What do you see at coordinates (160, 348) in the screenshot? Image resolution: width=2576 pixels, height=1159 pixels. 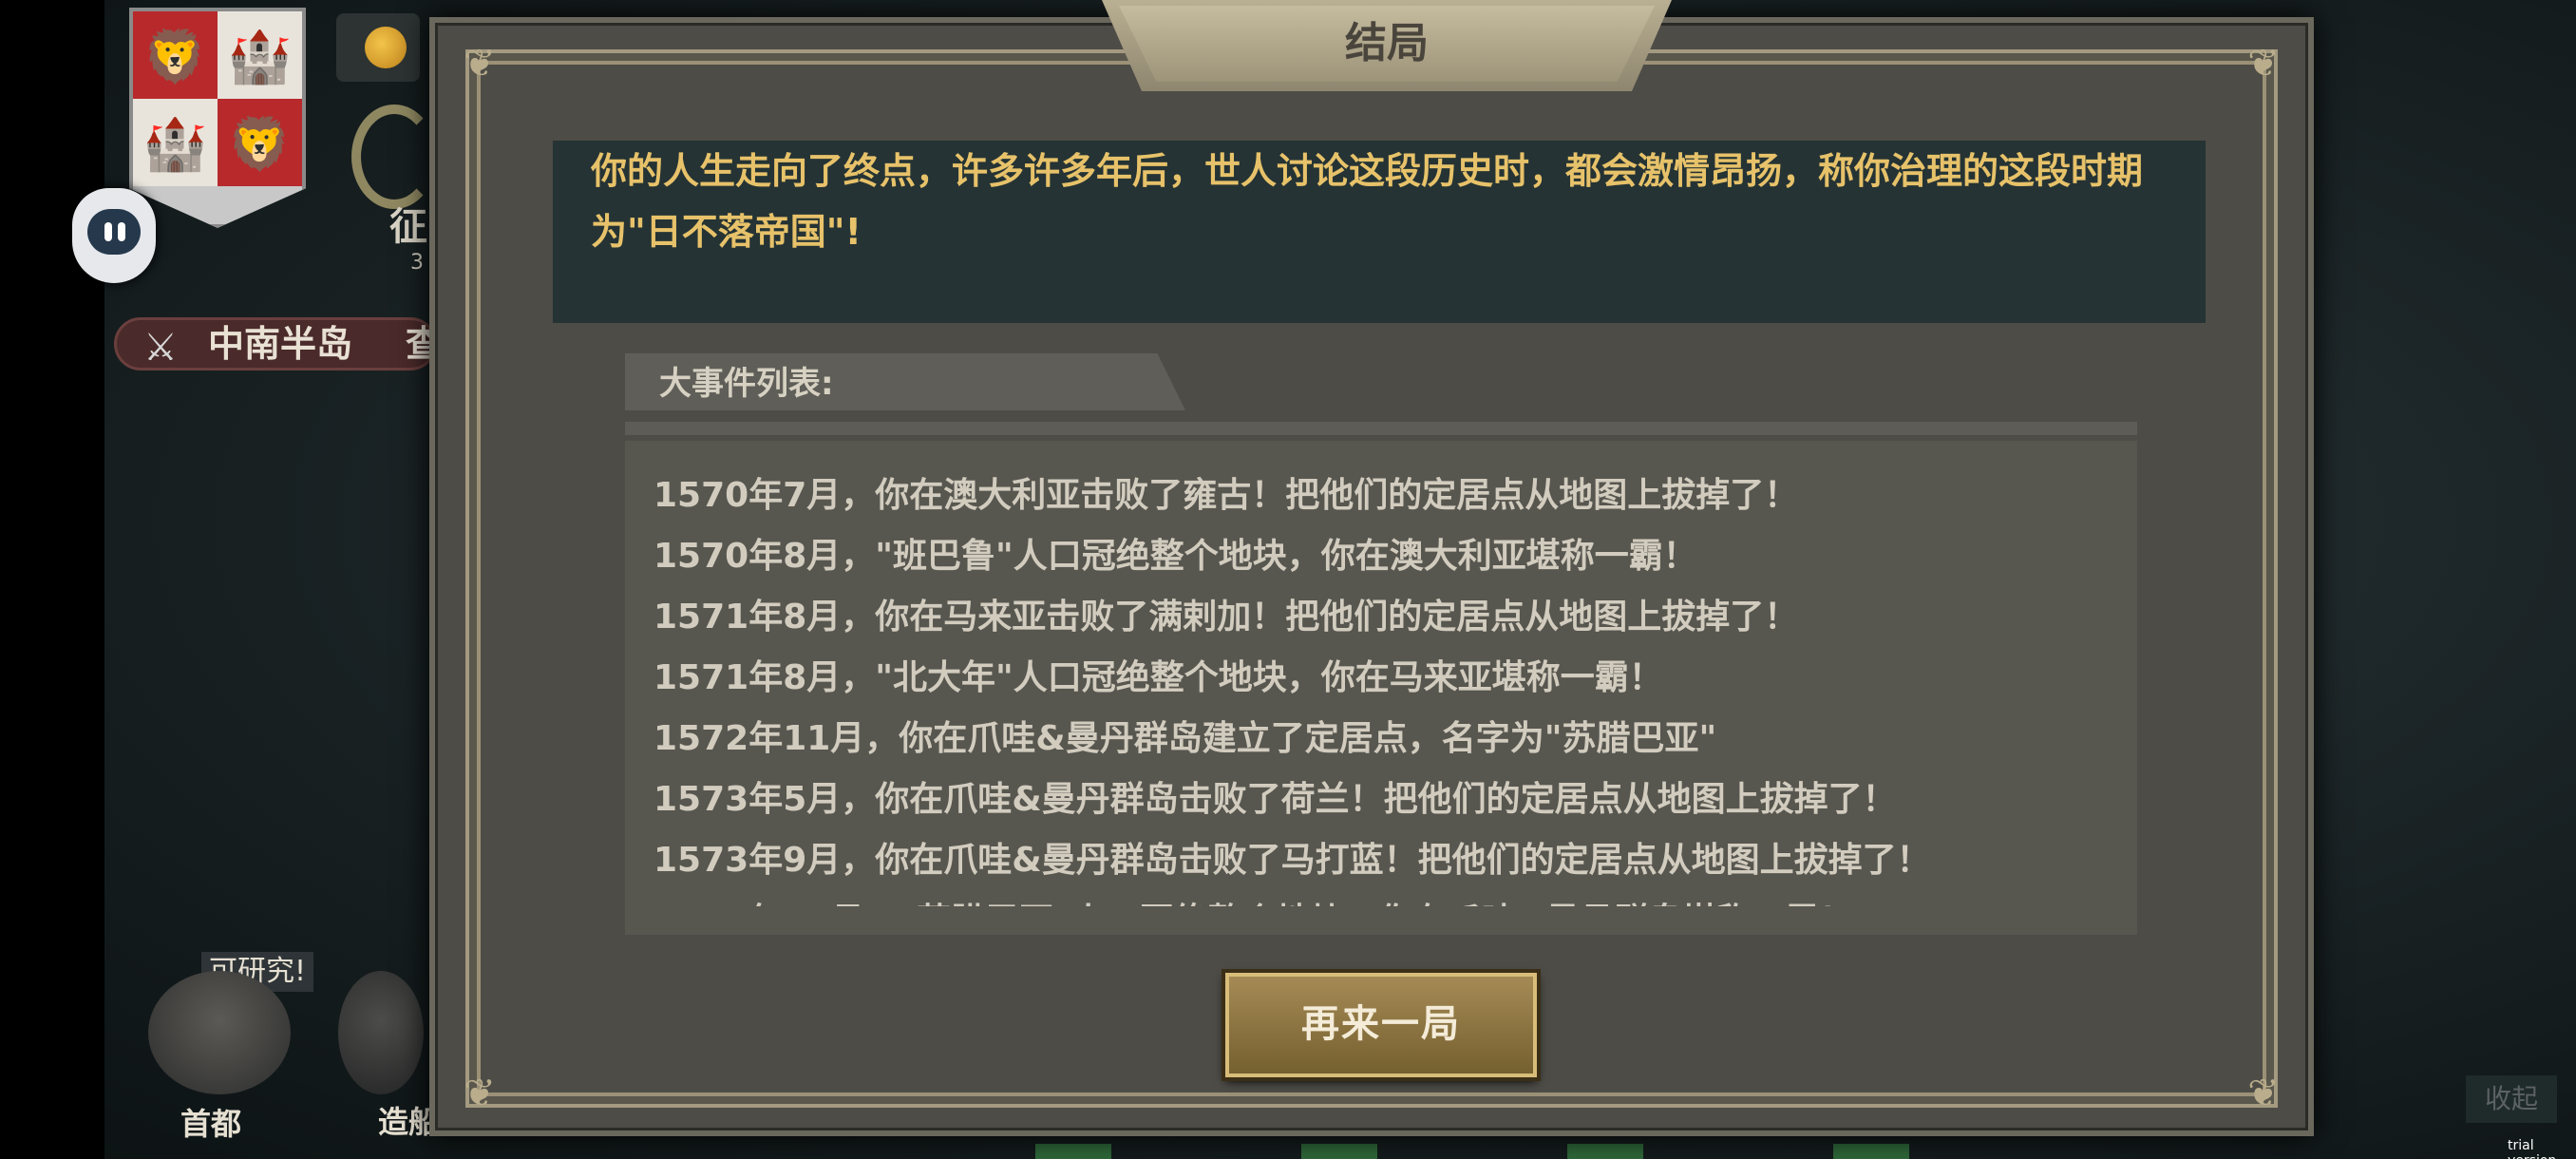 I see `crossed-swords-icon: ⚔` at bounding box center [160, 348].